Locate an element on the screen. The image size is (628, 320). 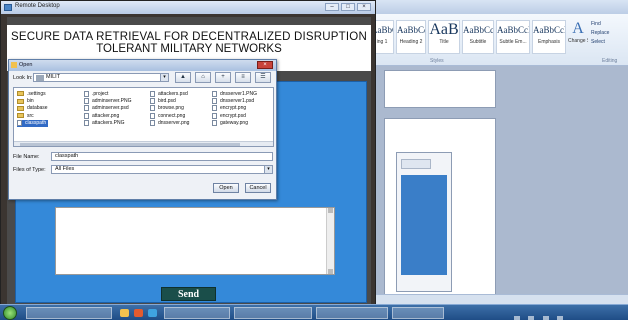
cancel-button: Cancel is located at coordinates (258, 188).